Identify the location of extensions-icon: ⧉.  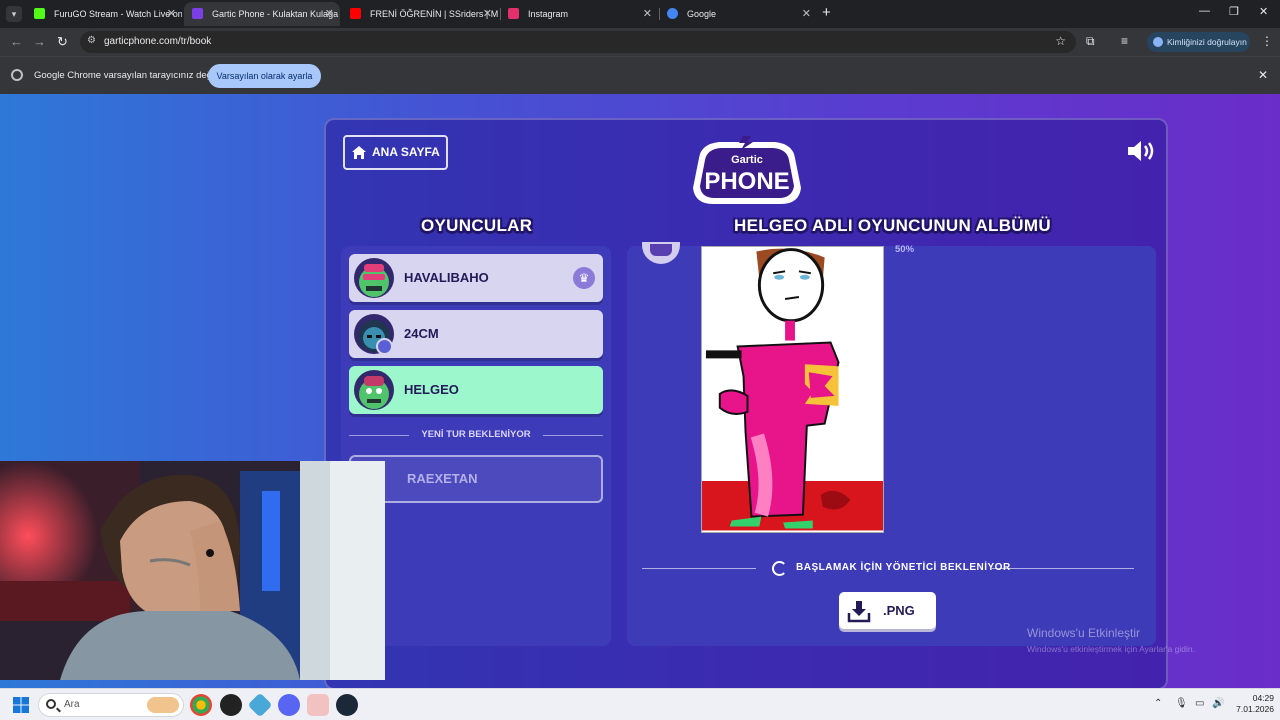
(1090, 41).